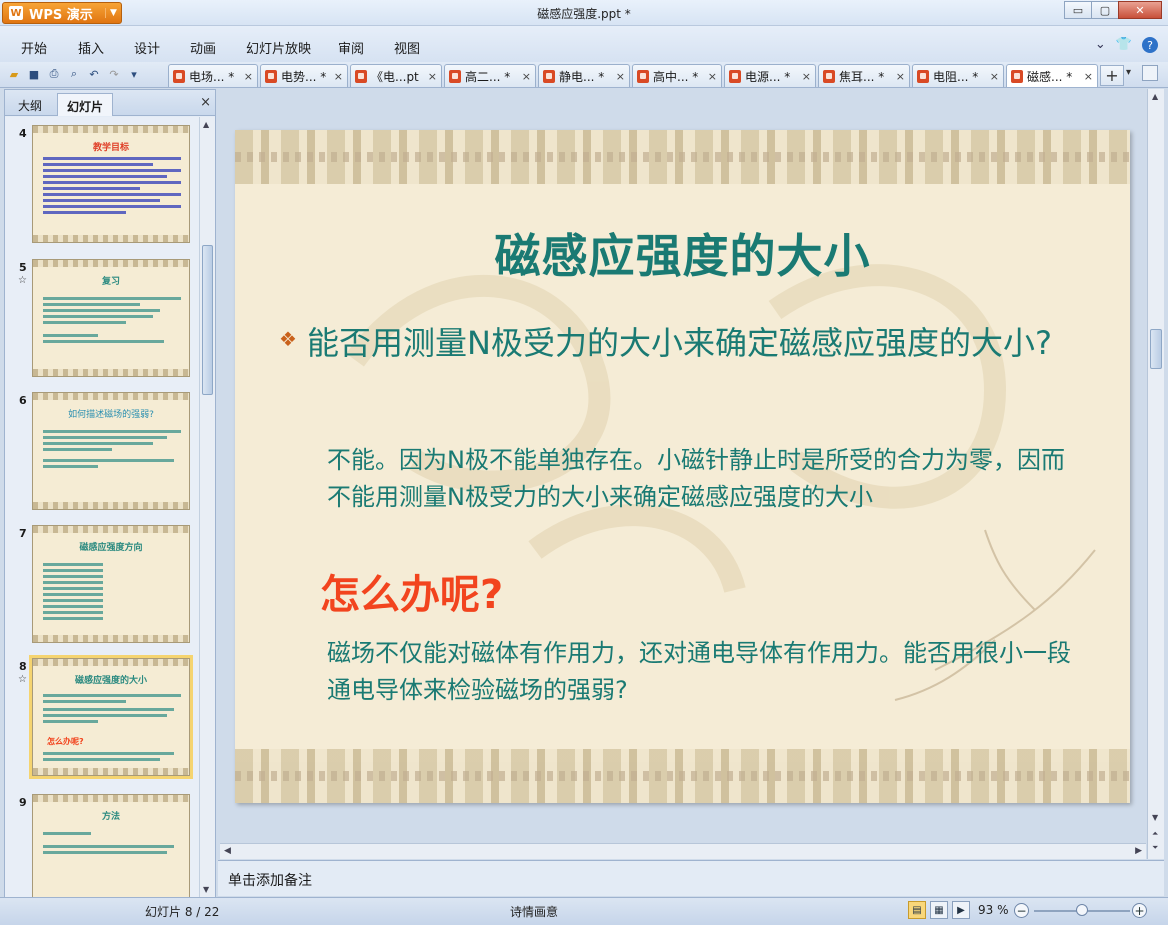  I want to click on thumbnail-frame: 如何描述磁场的强弱?, so click(111, 451).